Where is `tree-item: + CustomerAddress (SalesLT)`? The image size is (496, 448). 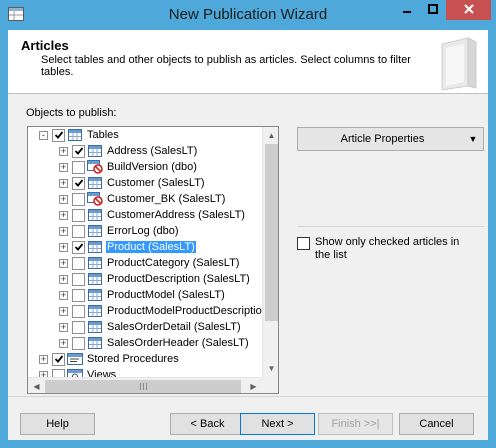 tree-item: + CustomerAddress (SalesLT) is located at coordinates (152, 215).